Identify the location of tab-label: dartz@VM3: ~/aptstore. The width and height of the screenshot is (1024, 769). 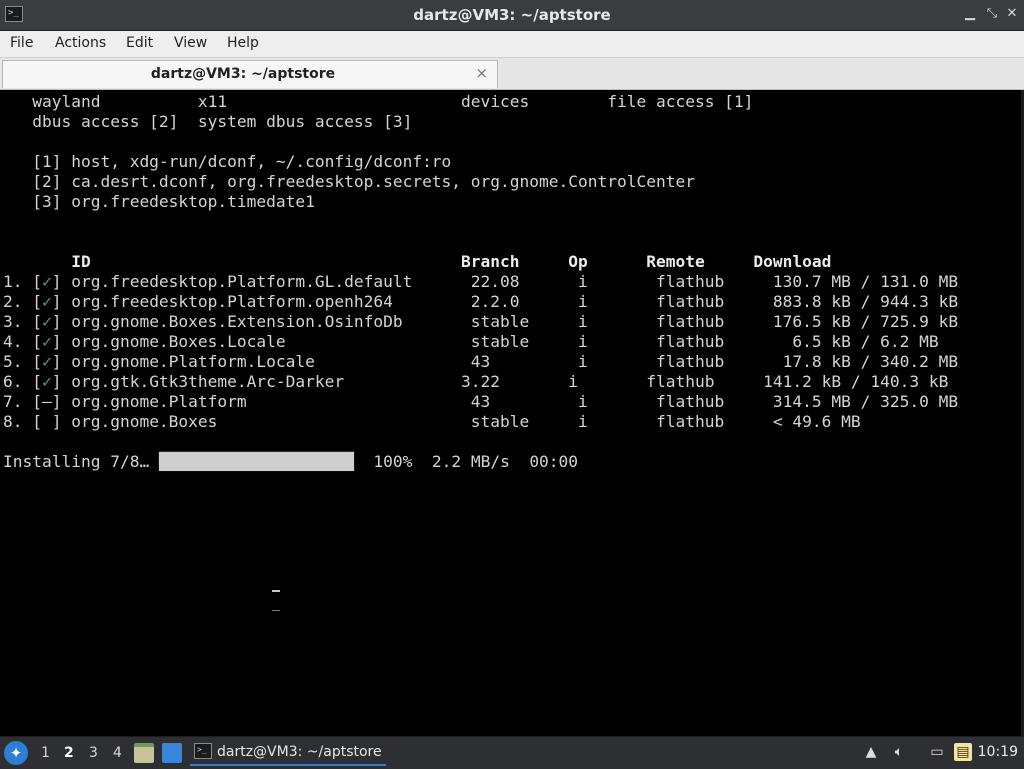
(243, 74).